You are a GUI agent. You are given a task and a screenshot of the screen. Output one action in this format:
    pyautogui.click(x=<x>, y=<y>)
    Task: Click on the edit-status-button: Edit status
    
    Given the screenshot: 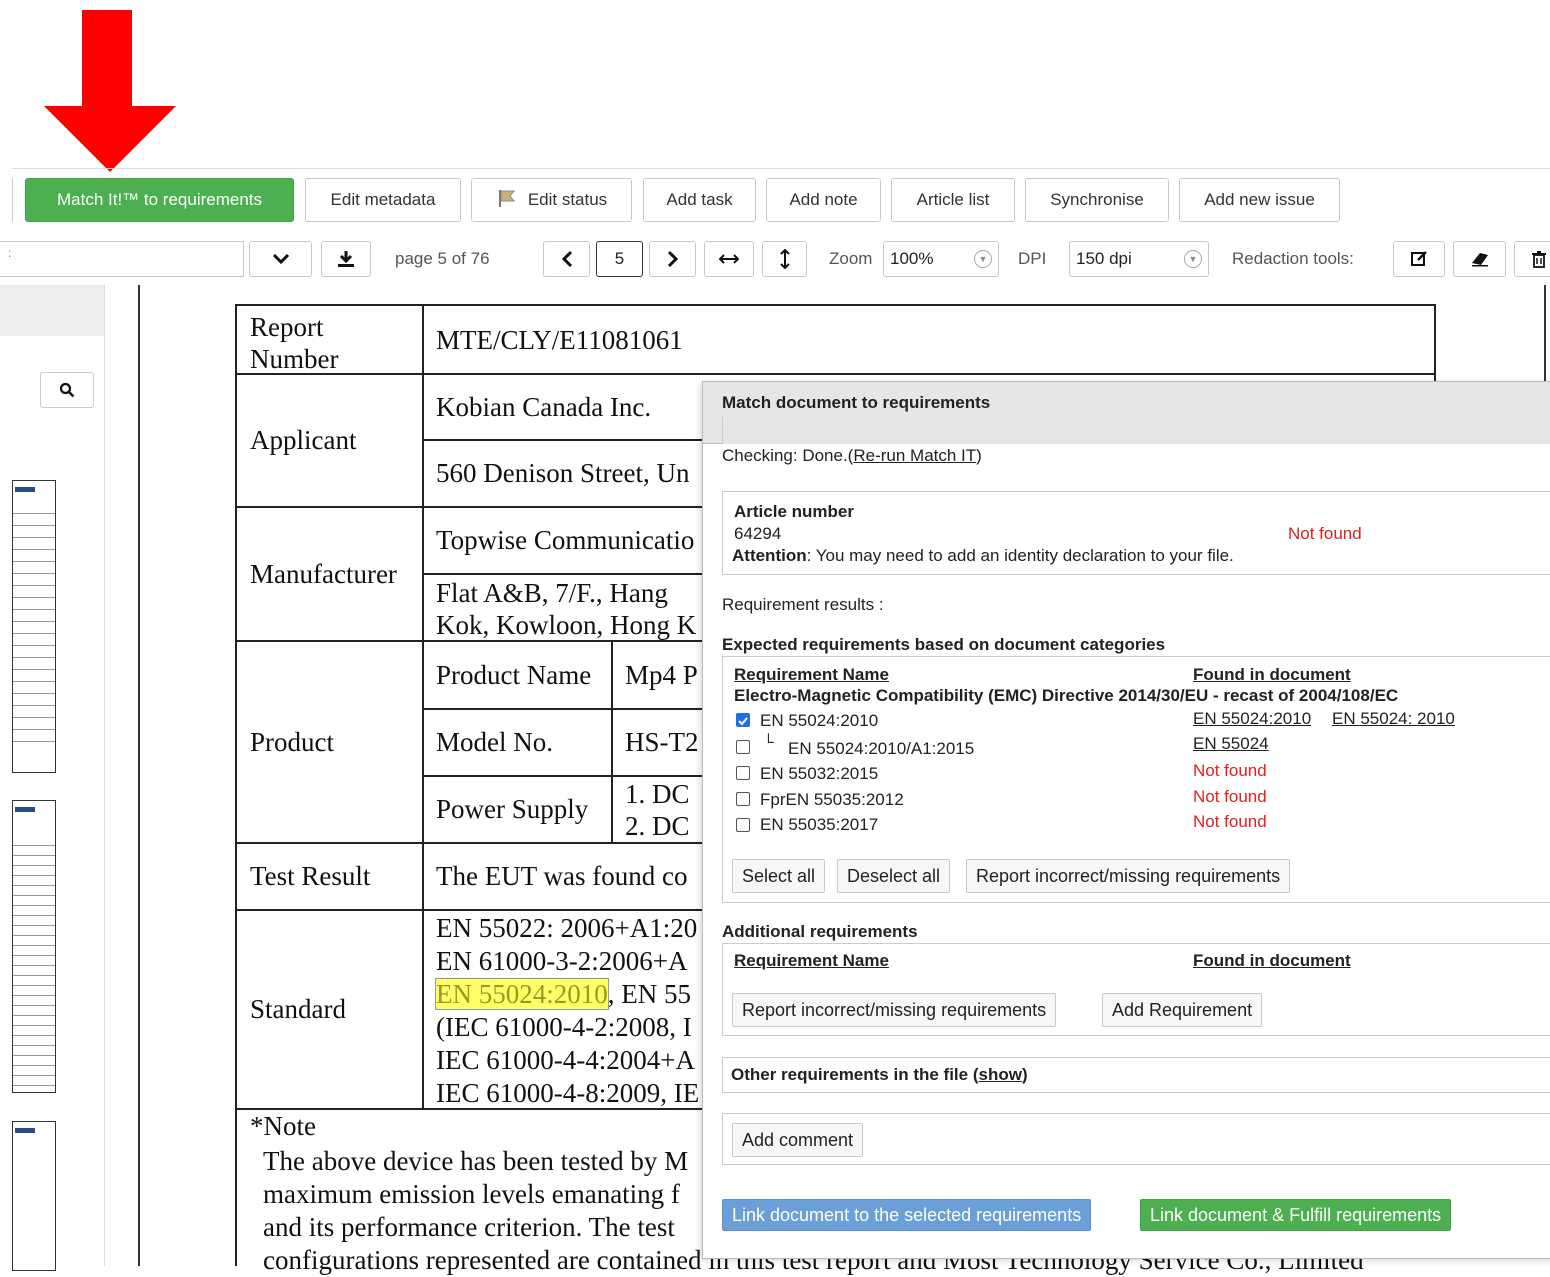 What is the action you would take?
    pyautogui.click(x=551, y=200)
    